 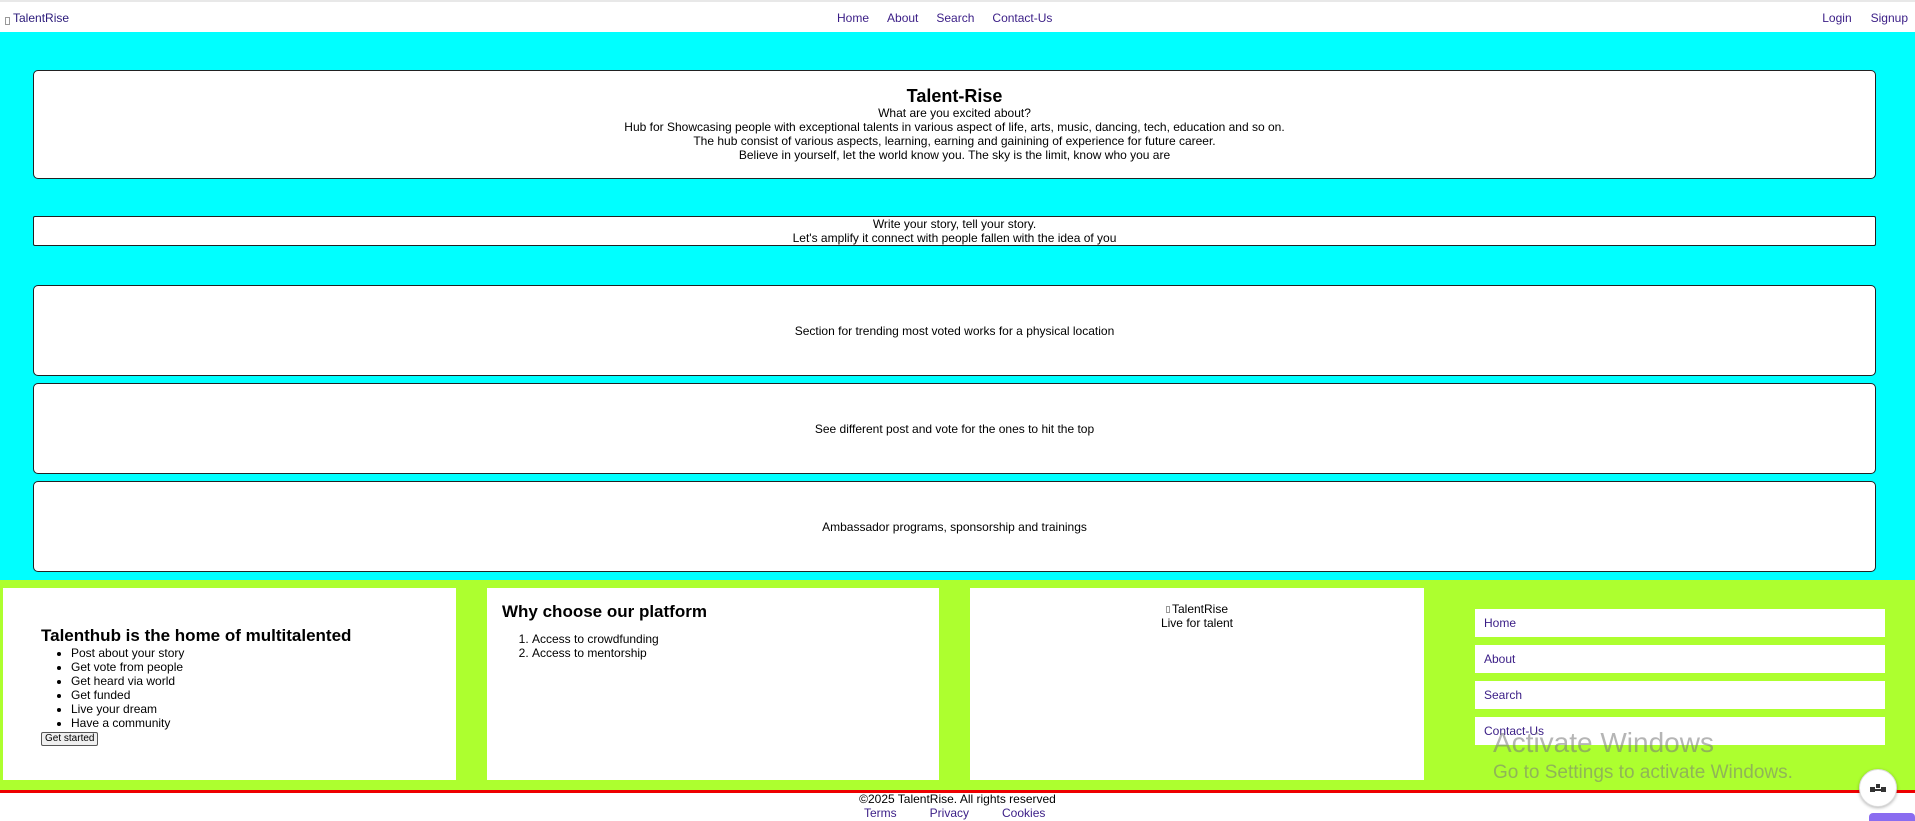 What do you see at coordinates (1643, 772) in the screenshot?
I see `watermark-line: Go to Settings to activate Windows.` at bounding box center [1643, 772].